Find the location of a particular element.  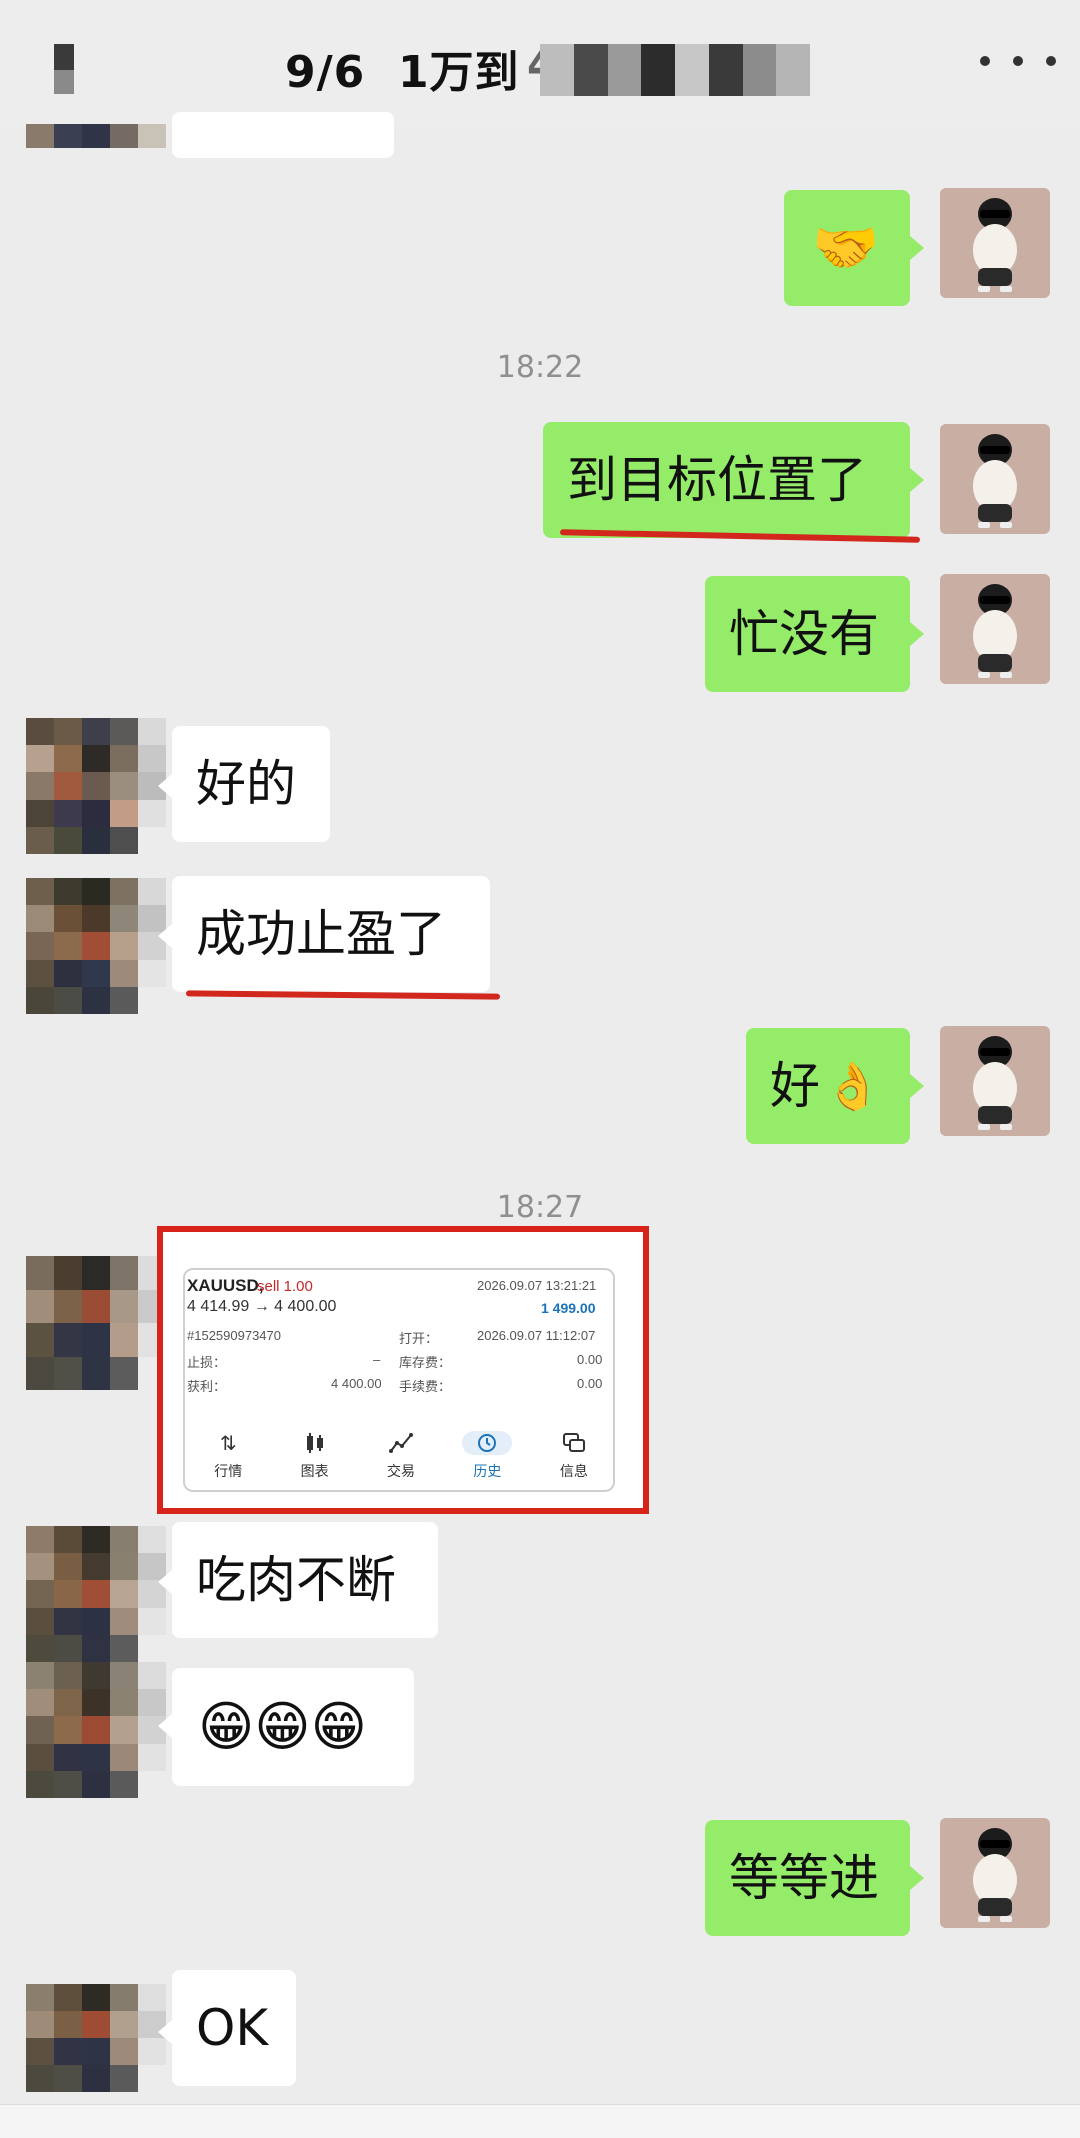

tab-chart: 图表 is located at coordinates (314, 1456).